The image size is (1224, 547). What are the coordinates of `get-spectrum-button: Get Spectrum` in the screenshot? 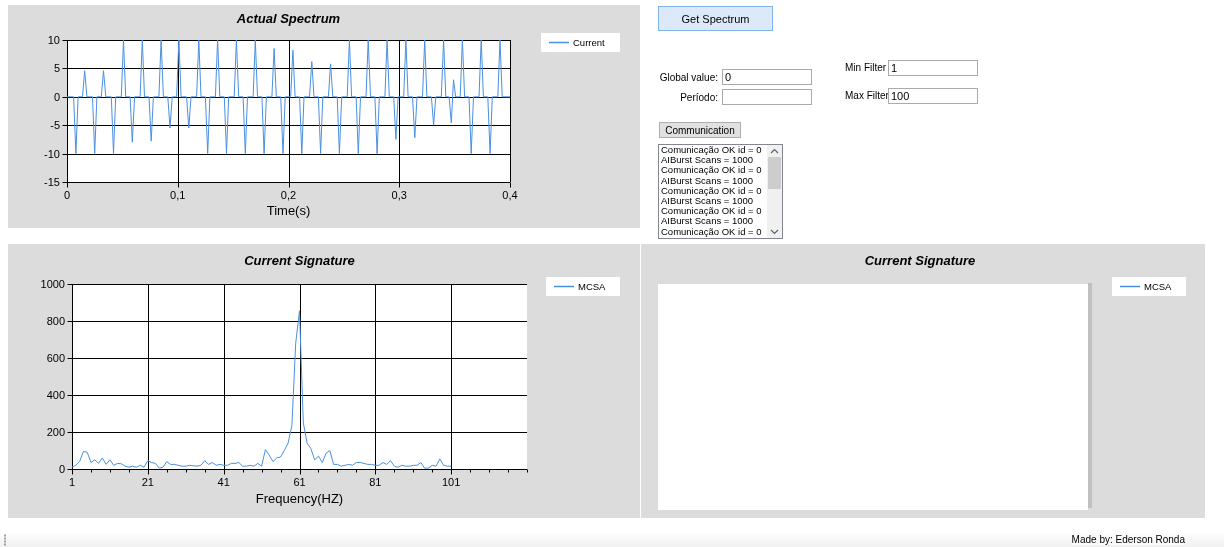 It's located at (715, 18).